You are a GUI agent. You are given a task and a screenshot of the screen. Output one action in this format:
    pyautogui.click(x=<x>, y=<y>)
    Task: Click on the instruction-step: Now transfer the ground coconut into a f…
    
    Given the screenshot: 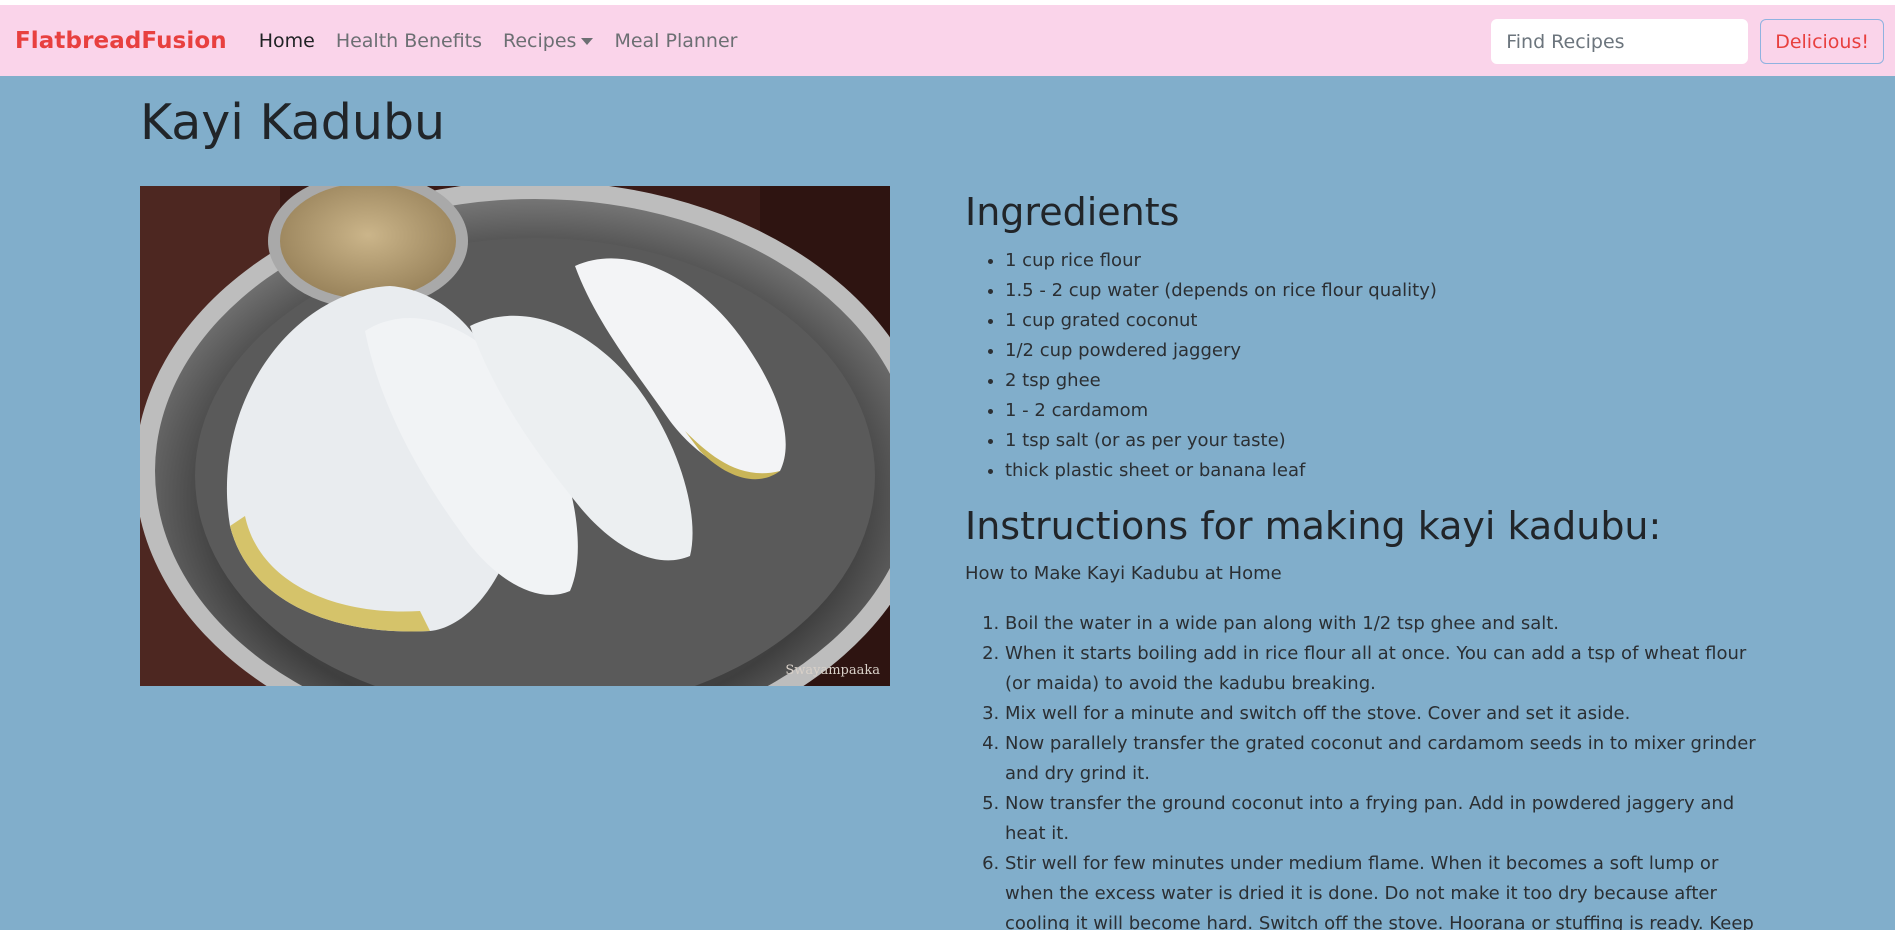 What is the action you would take?
    pyautogui.click(x=1385, y=819)
    